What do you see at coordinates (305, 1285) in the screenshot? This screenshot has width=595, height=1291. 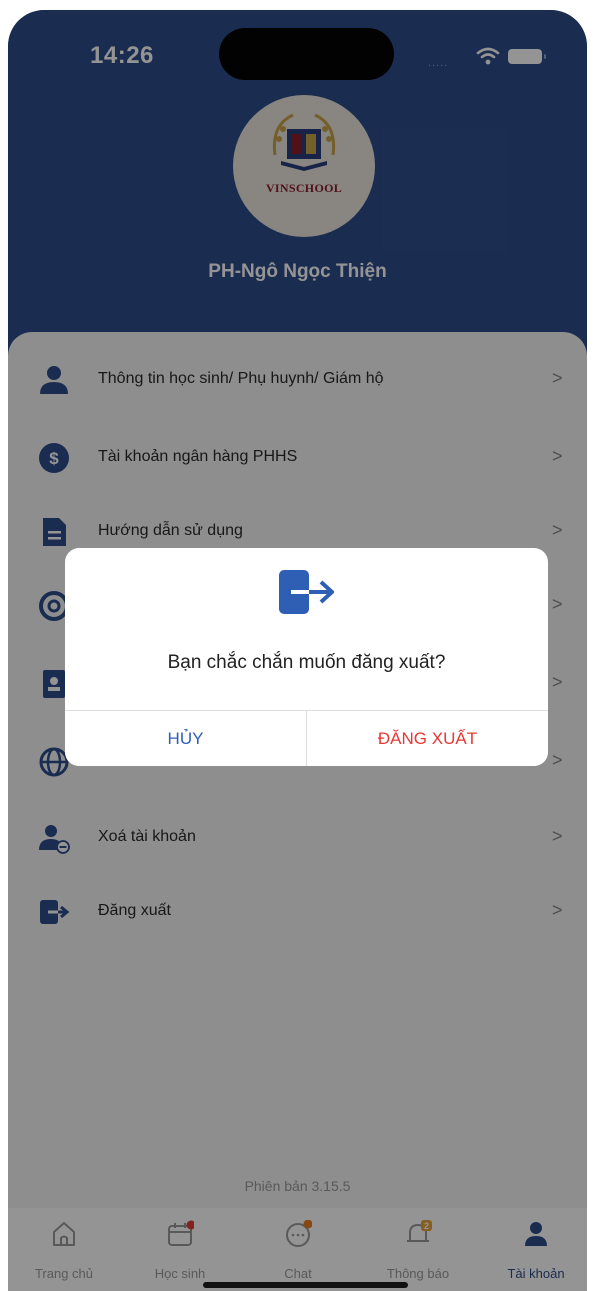 I see `home-indicator` at bounding box center [305, 1285].